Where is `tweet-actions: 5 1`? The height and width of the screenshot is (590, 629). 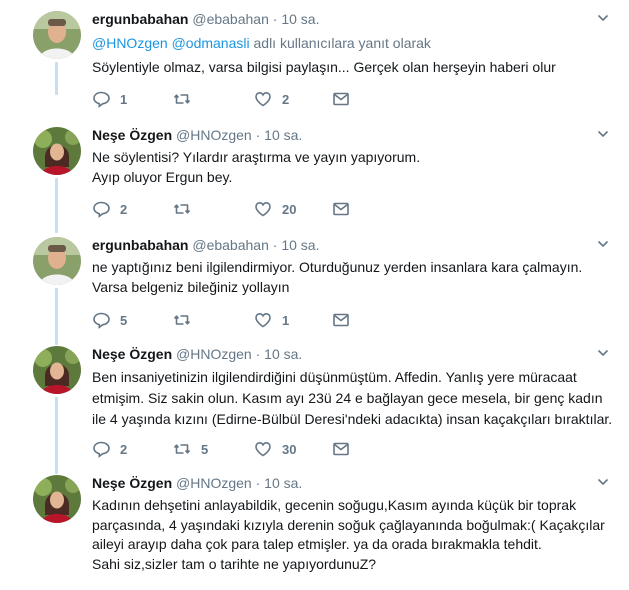
tweet-actions: 5 1 is located at coordinates (242, 320).